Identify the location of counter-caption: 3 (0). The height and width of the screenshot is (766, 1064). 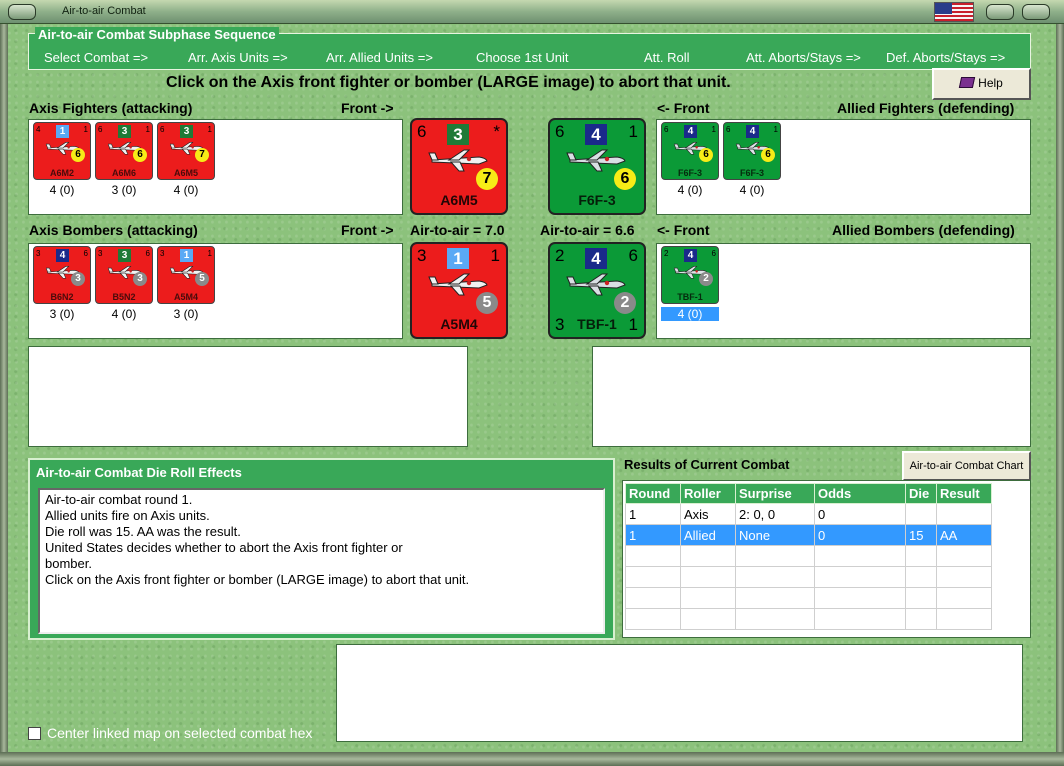
(124, 190).